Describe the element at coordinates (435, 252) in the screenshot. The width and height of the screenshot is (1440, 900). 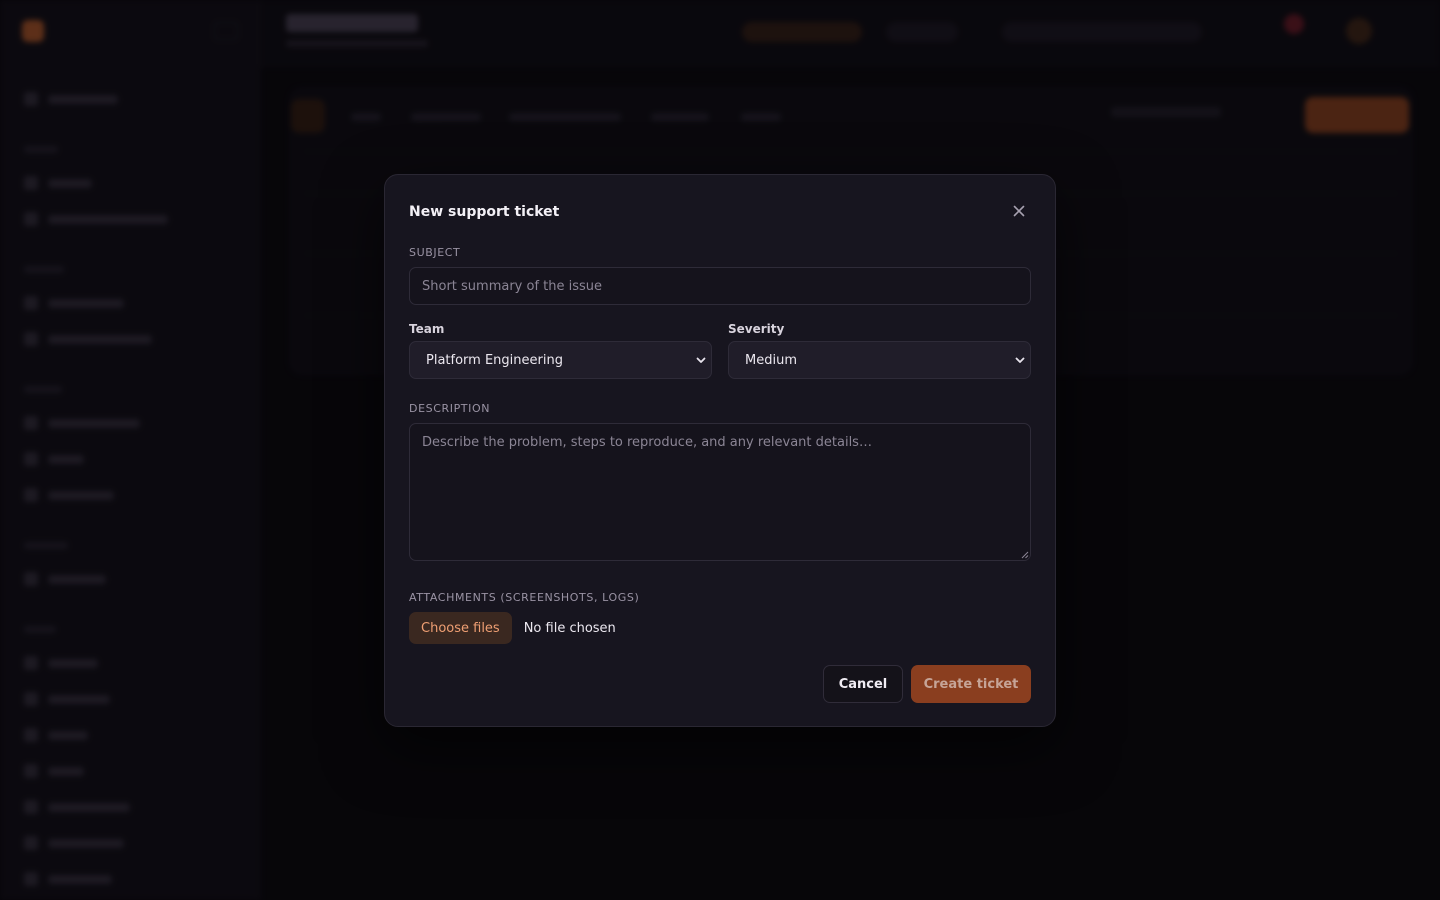
I see `subject-label: SUBJECT` at that location.